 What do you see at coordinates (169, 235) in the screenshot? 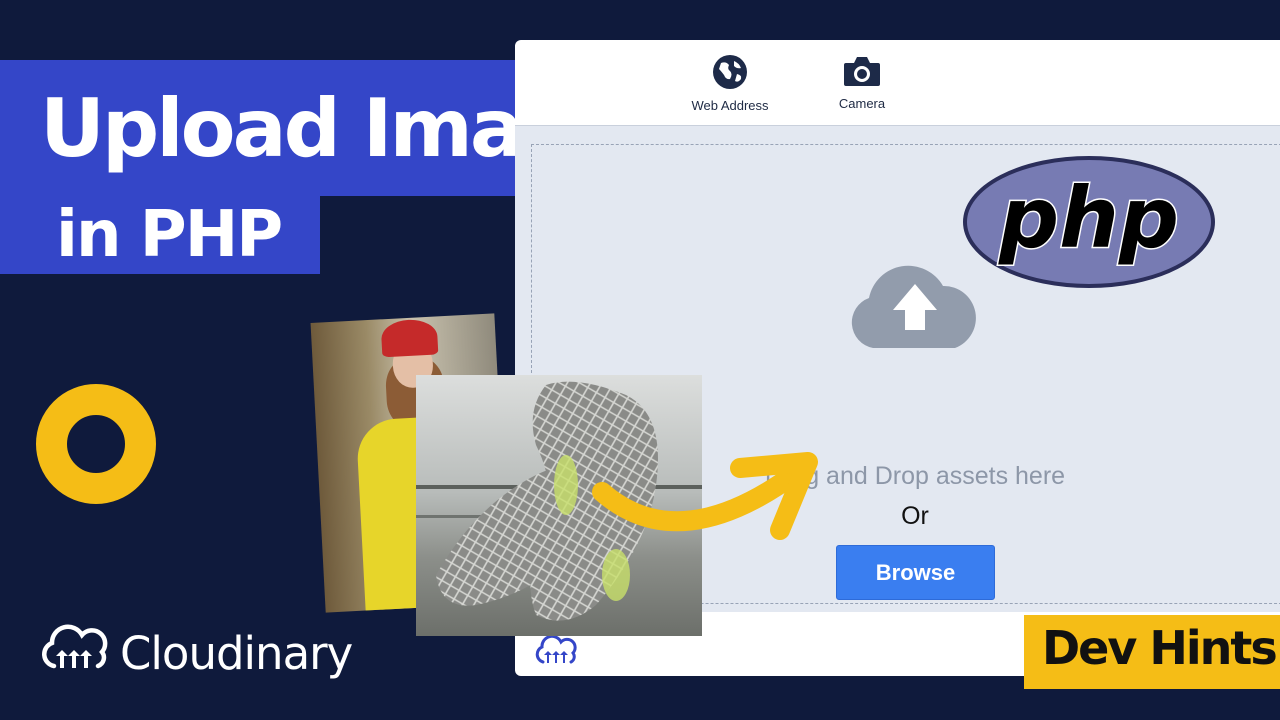
I see `title-line2: in PHP` at bounding box center [169, 235].